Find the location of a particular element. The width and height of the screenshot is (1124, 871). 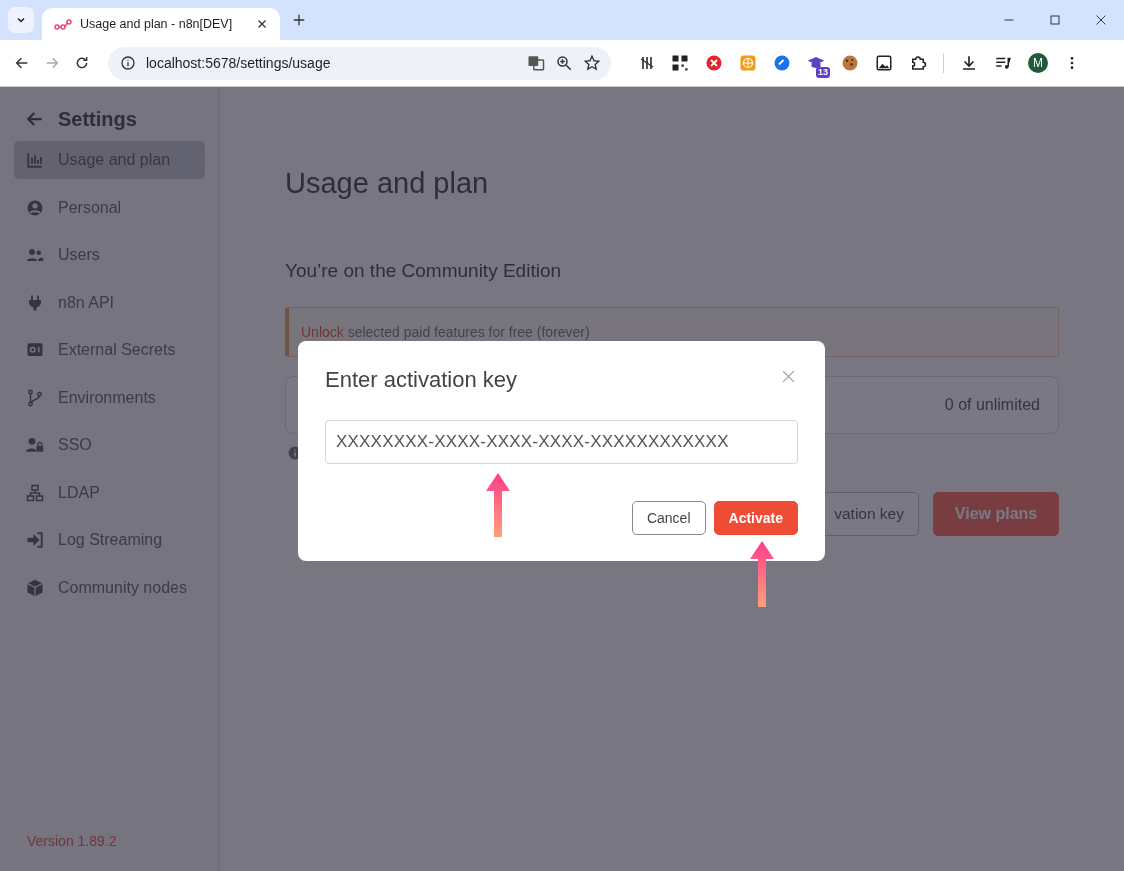

sidebar-title: Settings is located at coordinates (97, 119).